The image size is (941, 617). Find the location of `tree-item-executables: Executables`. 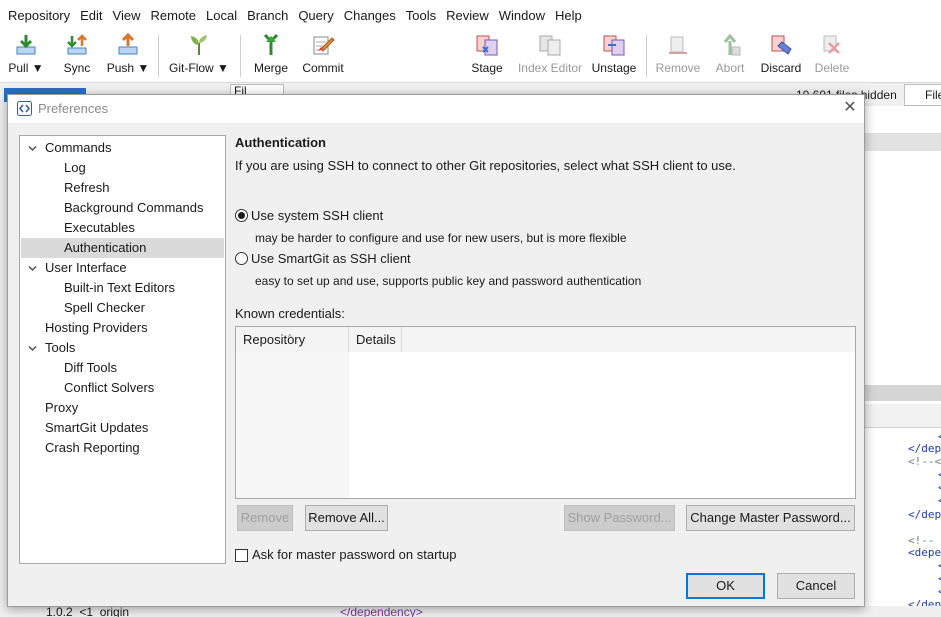

tree-item-executables: Executables is located at coordinates (122, 228).